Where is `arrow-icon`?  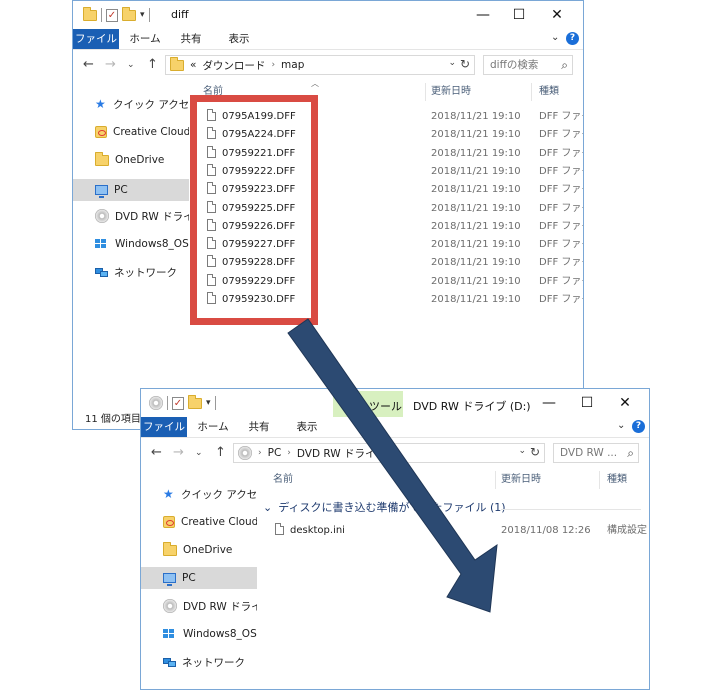 arrow-icon is located at coordinates (392, 465).